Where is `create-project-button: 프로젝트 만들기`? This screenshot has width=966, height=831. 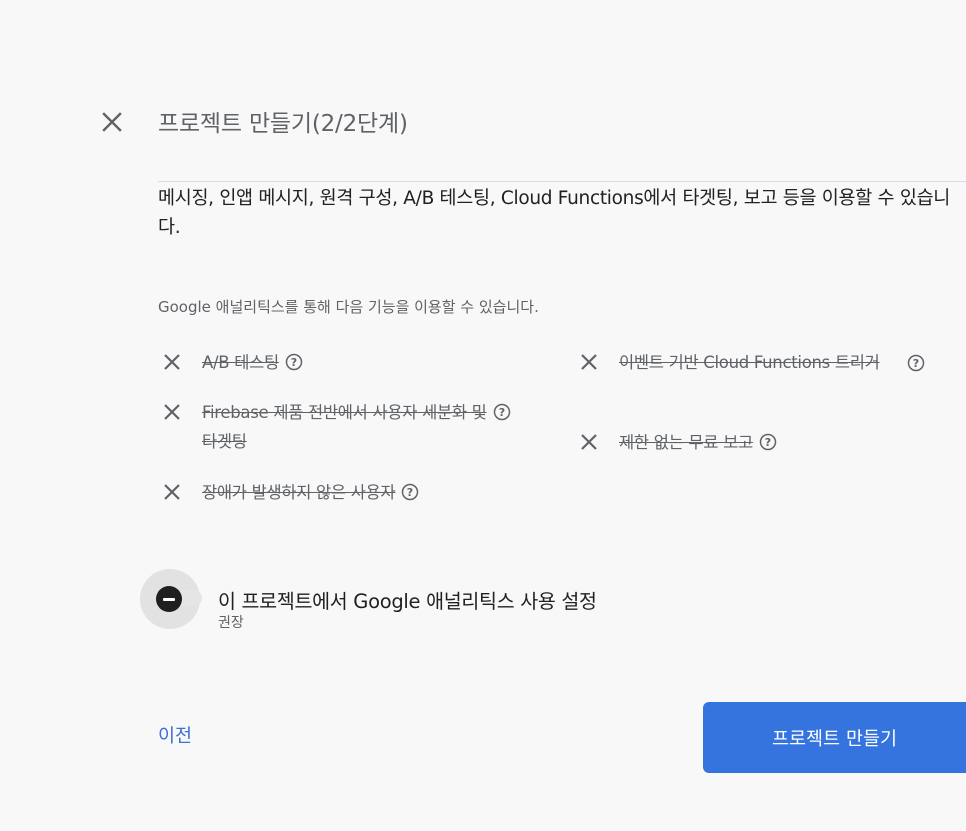 create-project-button: 프로젝트 만들기 is located at coordinates (834, 737).